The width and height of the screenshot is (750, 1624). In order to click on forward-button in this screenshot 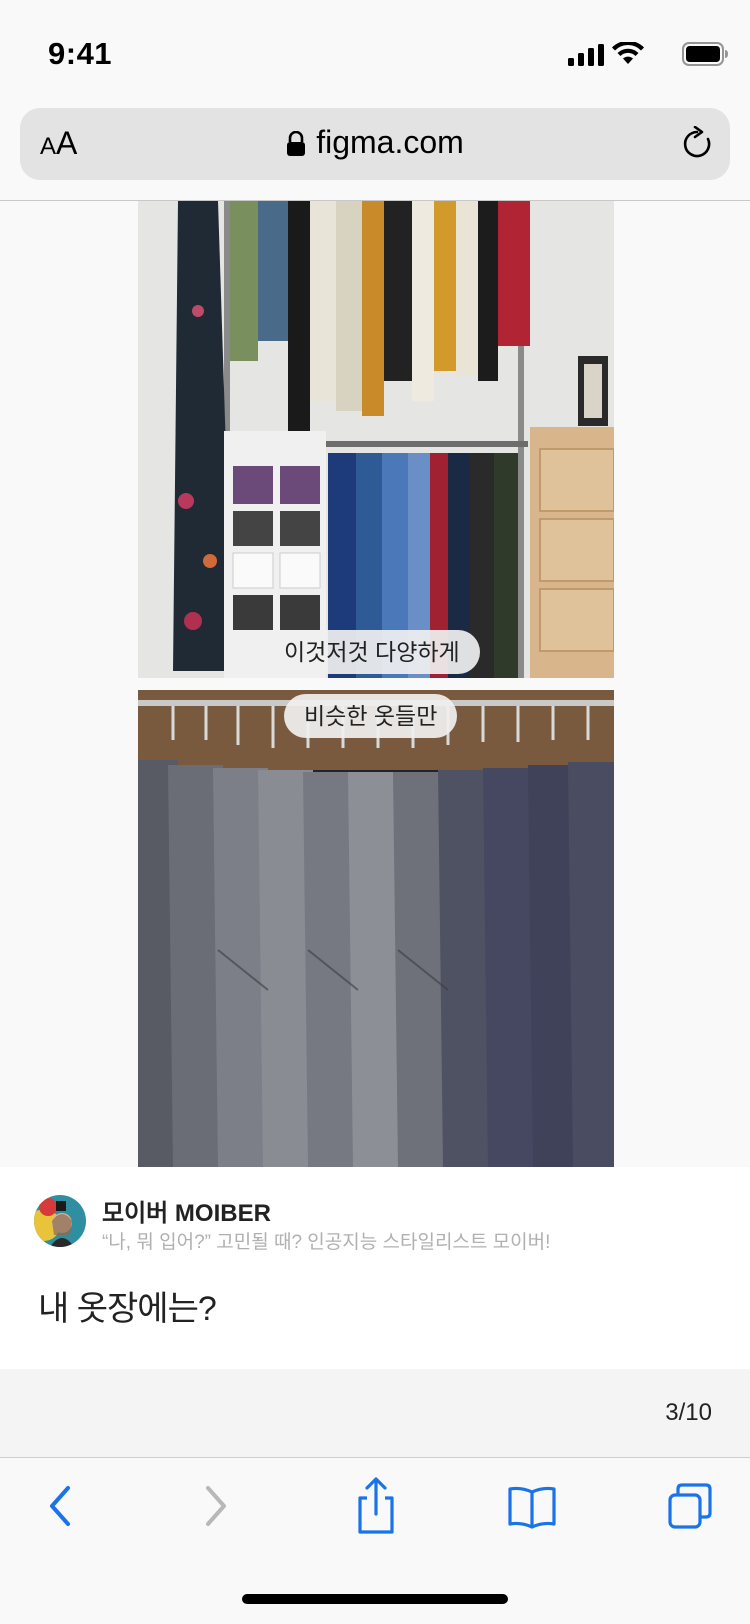, I will do `click(216, 1506)`.